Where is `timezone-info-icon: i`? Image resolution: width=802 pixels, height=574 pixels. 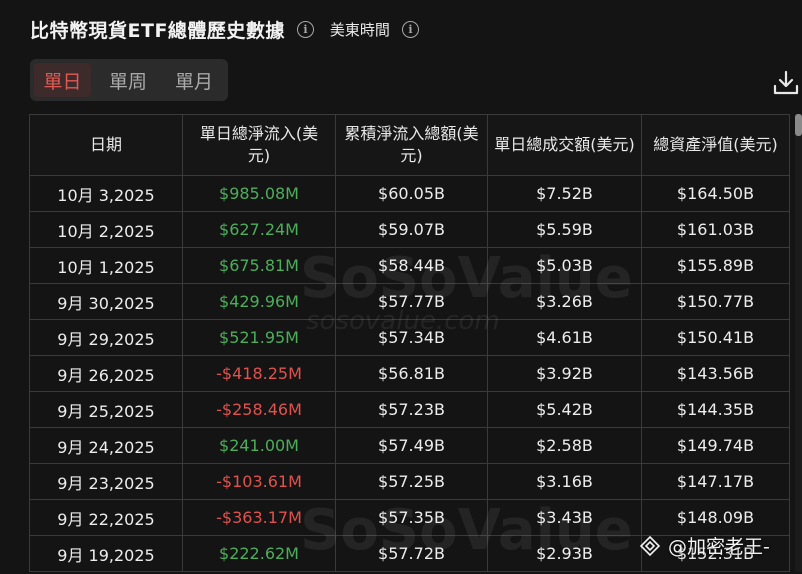
timezone-info-icon: i is located at coordinates (410, 29).